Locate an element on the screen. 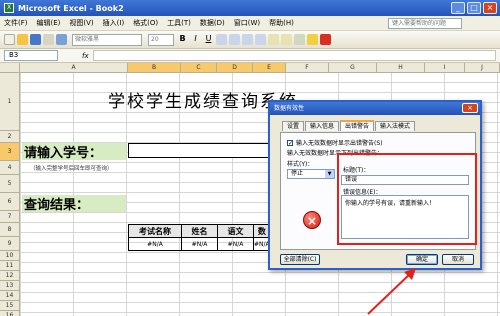 The image size is (500, 316). new-file-icon is located at coordinates (9, 39).